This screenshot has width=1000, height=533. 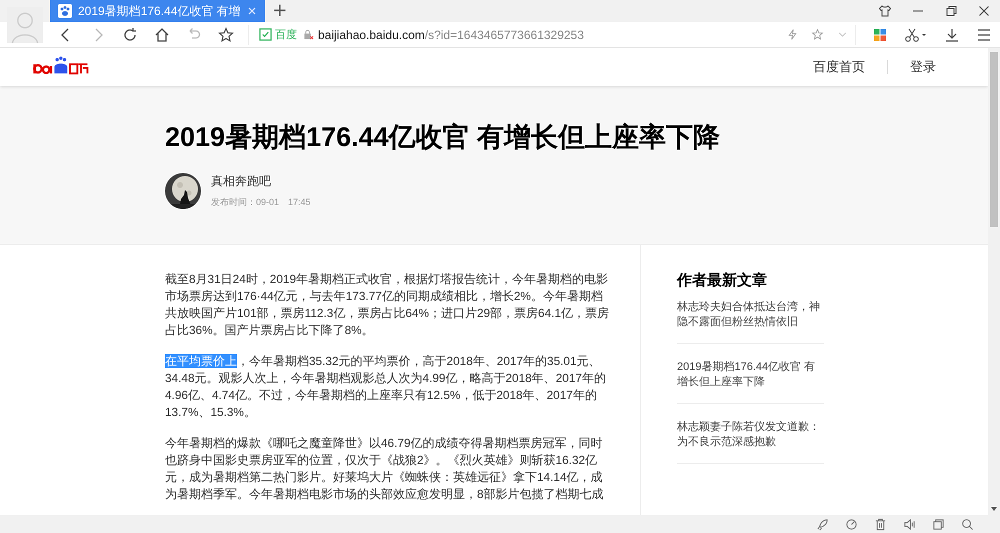 What do you see at coordinates (909, 524) in the screenshot?
I see `speaker-icon` at bounding box center [909, 524].